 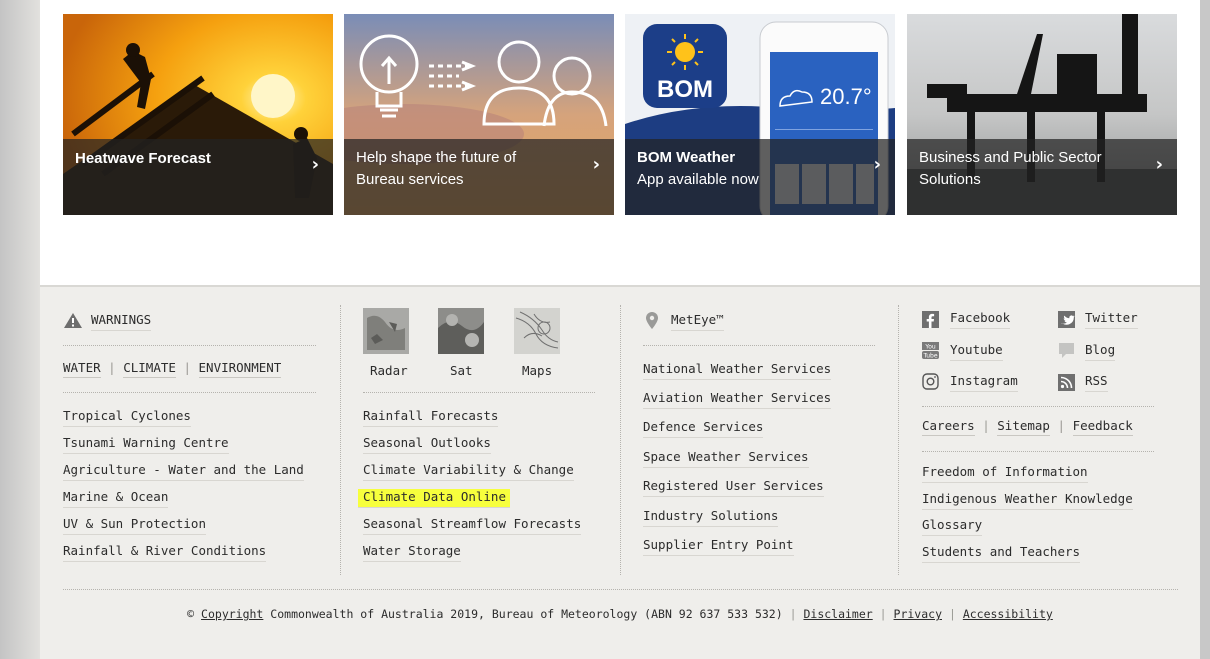 What do you see at coordinates (20, 329) in the screenshot?
I see `browser-left-margin` at bounding box center [20, 329].